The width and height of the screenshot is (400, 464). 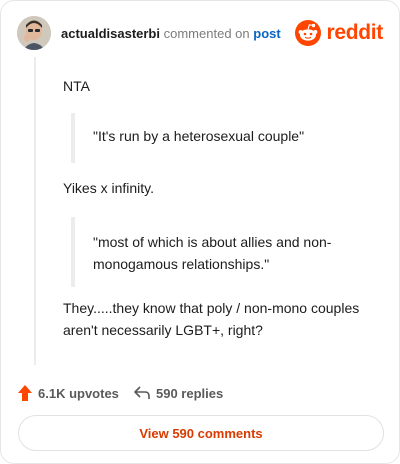 What do you see at coordinates (308, 33) in the screenshot?
I see `reddit-snoo-icon` at bounding box center [308, 33].